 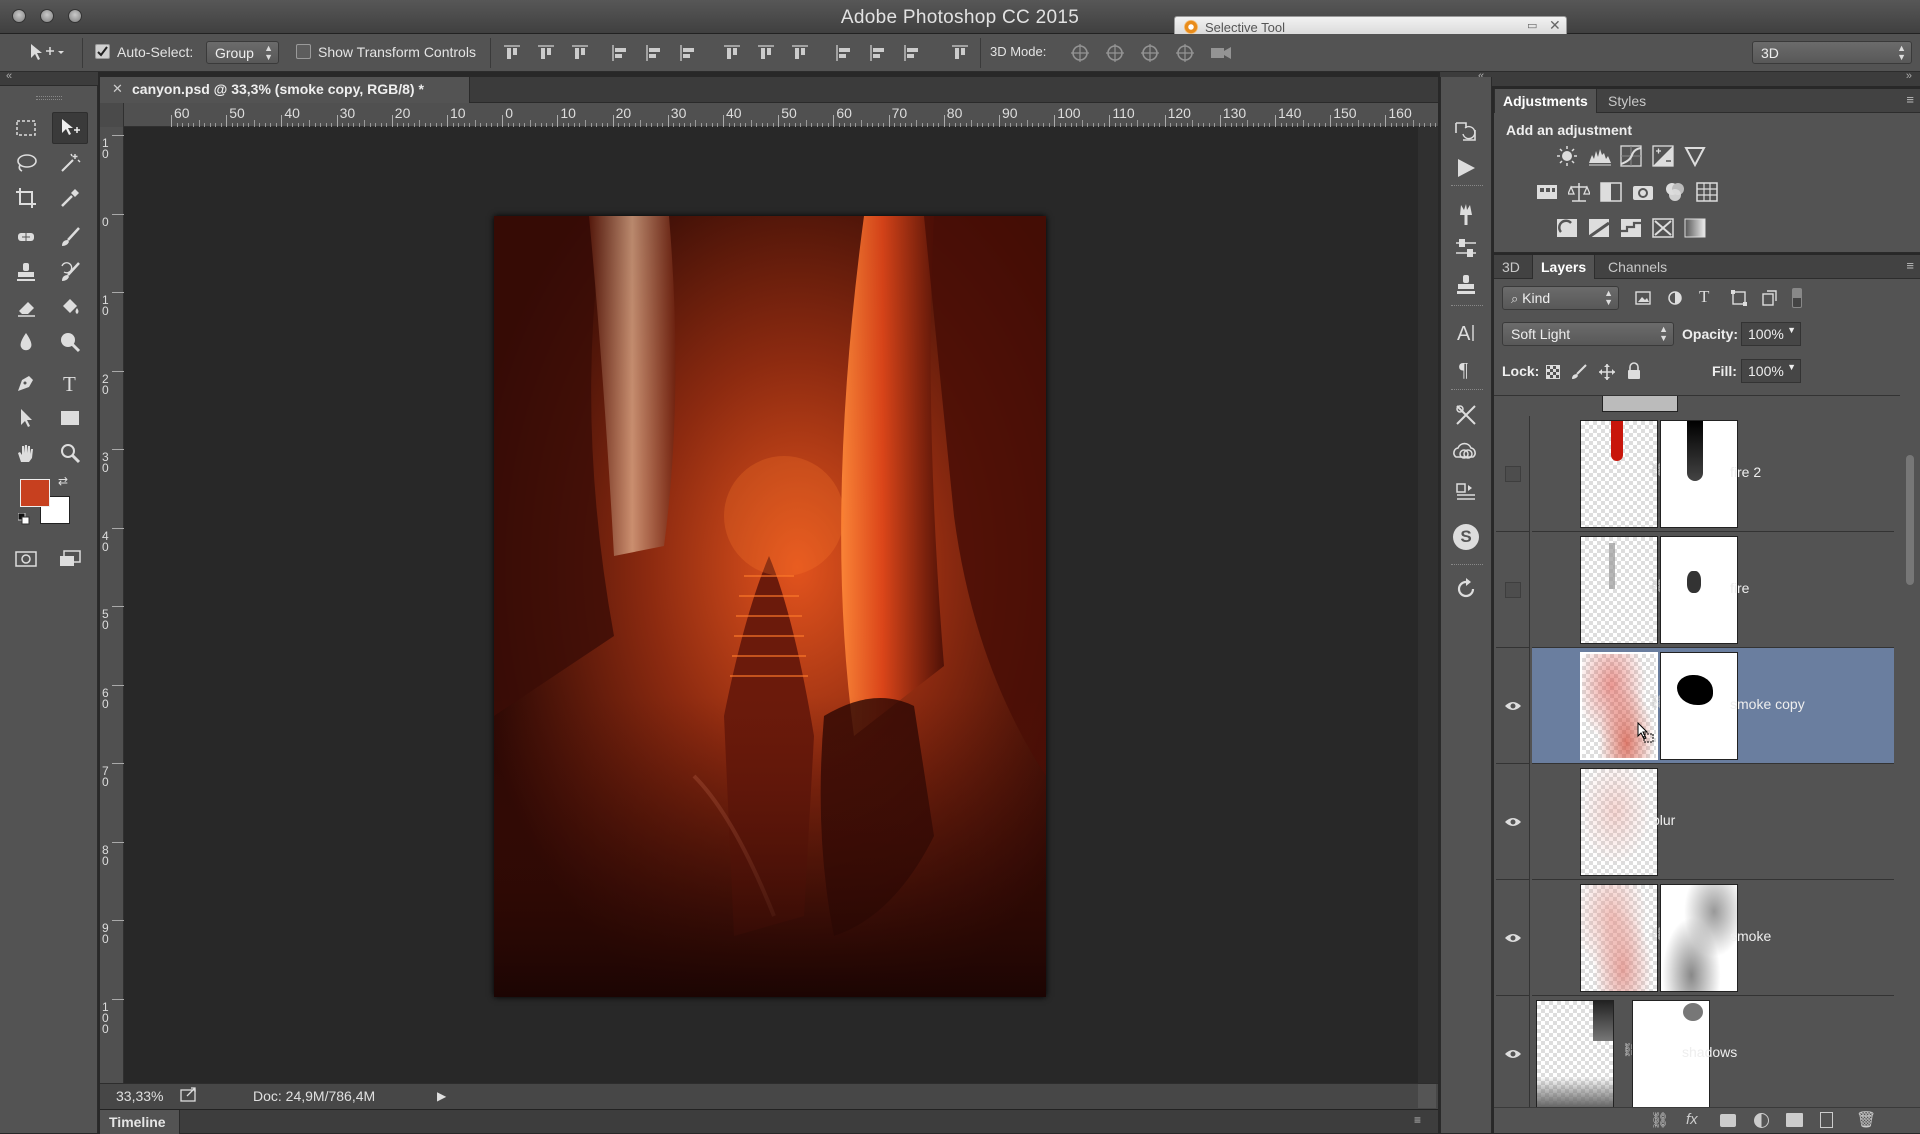 I want to click on auto-select-checkbox, so click(x=102, y=51).